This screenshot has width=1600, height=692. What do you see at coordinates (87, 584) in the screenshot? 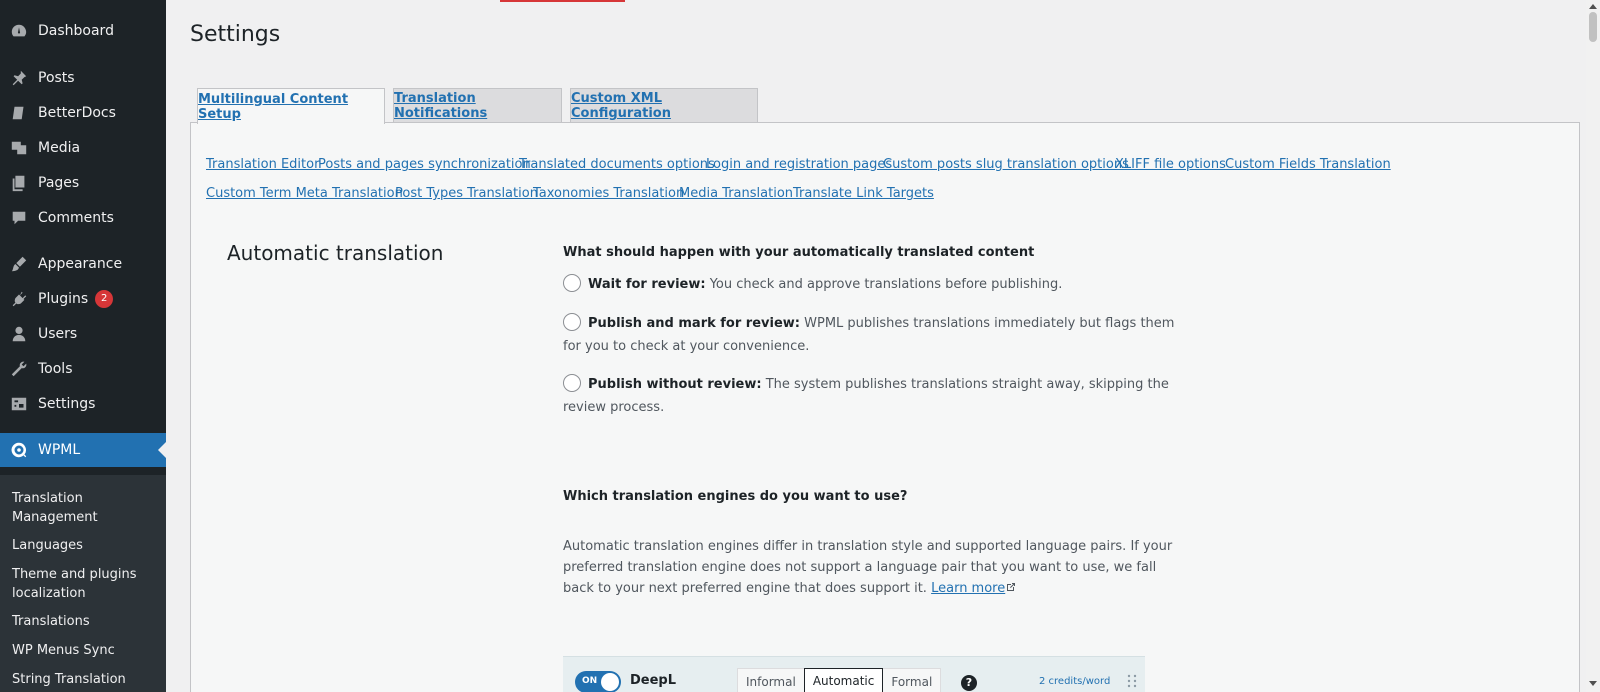
I see `submenu-theme-plugins-localization: Theme and plugins localization` at bounding box center [87, 584].